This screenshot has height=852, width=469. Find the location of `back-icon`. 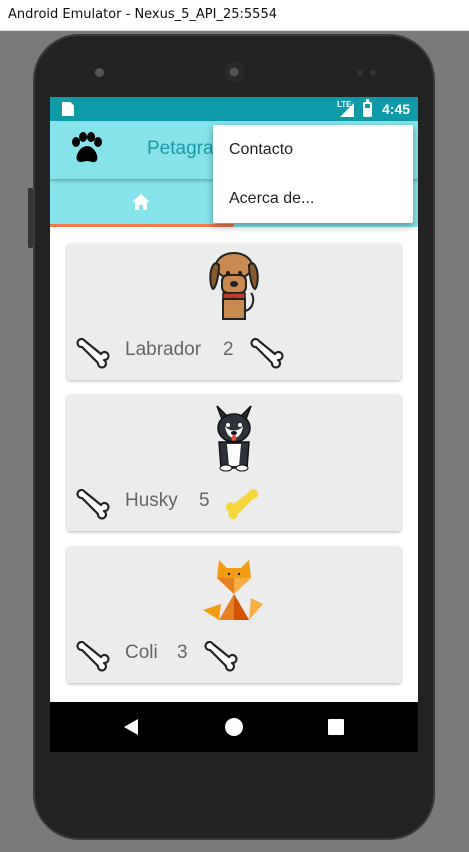

back-icon is located at coordinates (131, 727).